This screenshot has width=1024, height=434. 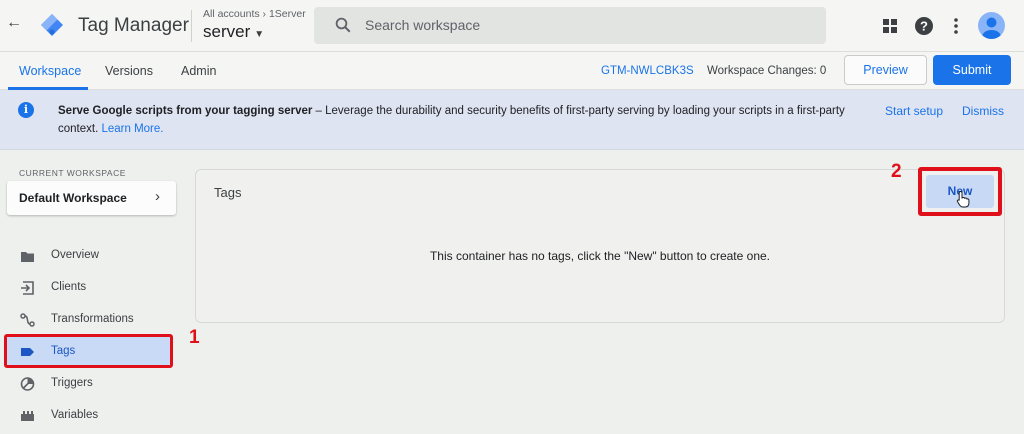 I want to click on overview-icon, so click(x=27, y=257).